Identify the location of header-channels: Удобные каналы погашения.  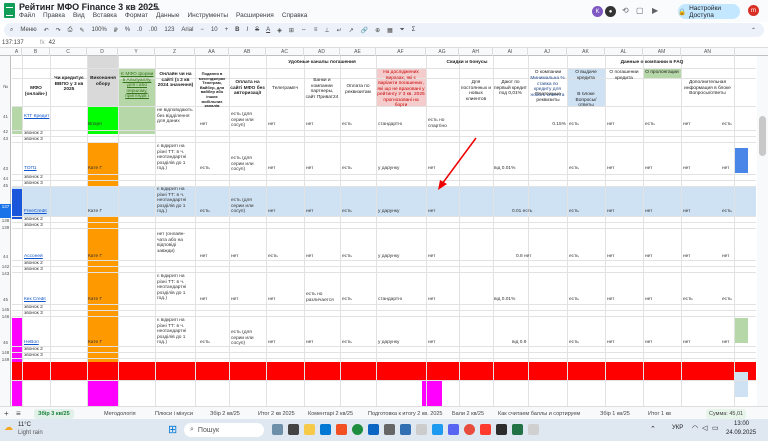
(322, 63).